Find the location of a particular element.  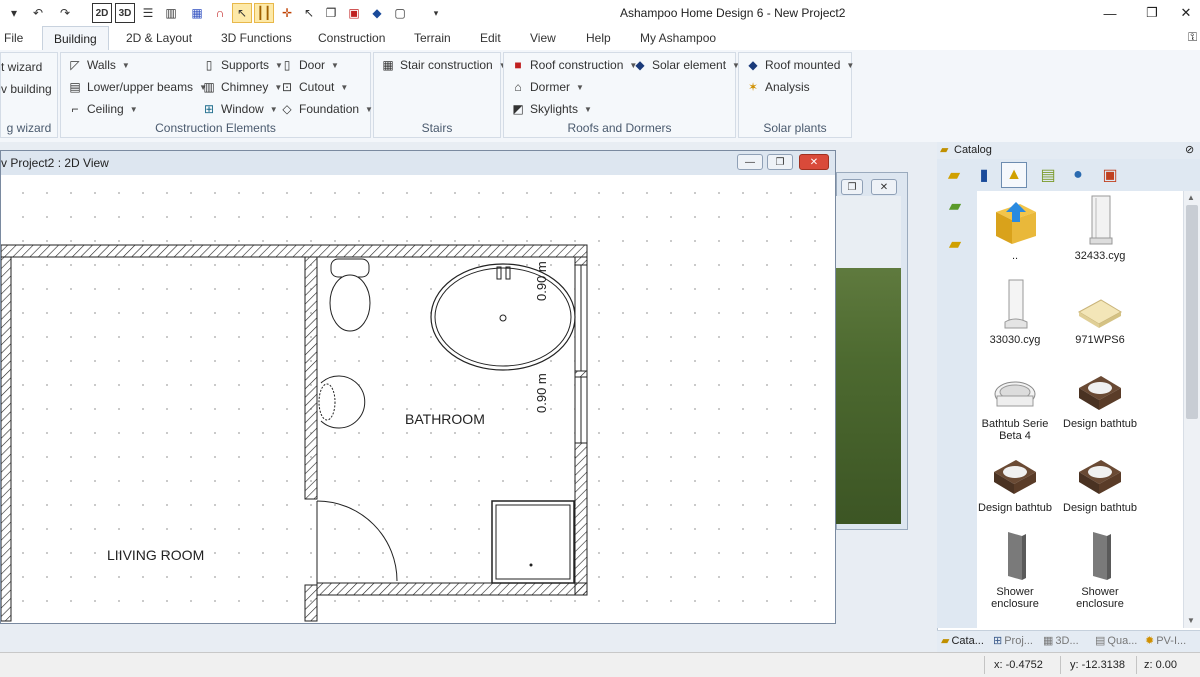

catalog-item: Bathtub Serie Beta 4 is located at coordinates (1015, 402).